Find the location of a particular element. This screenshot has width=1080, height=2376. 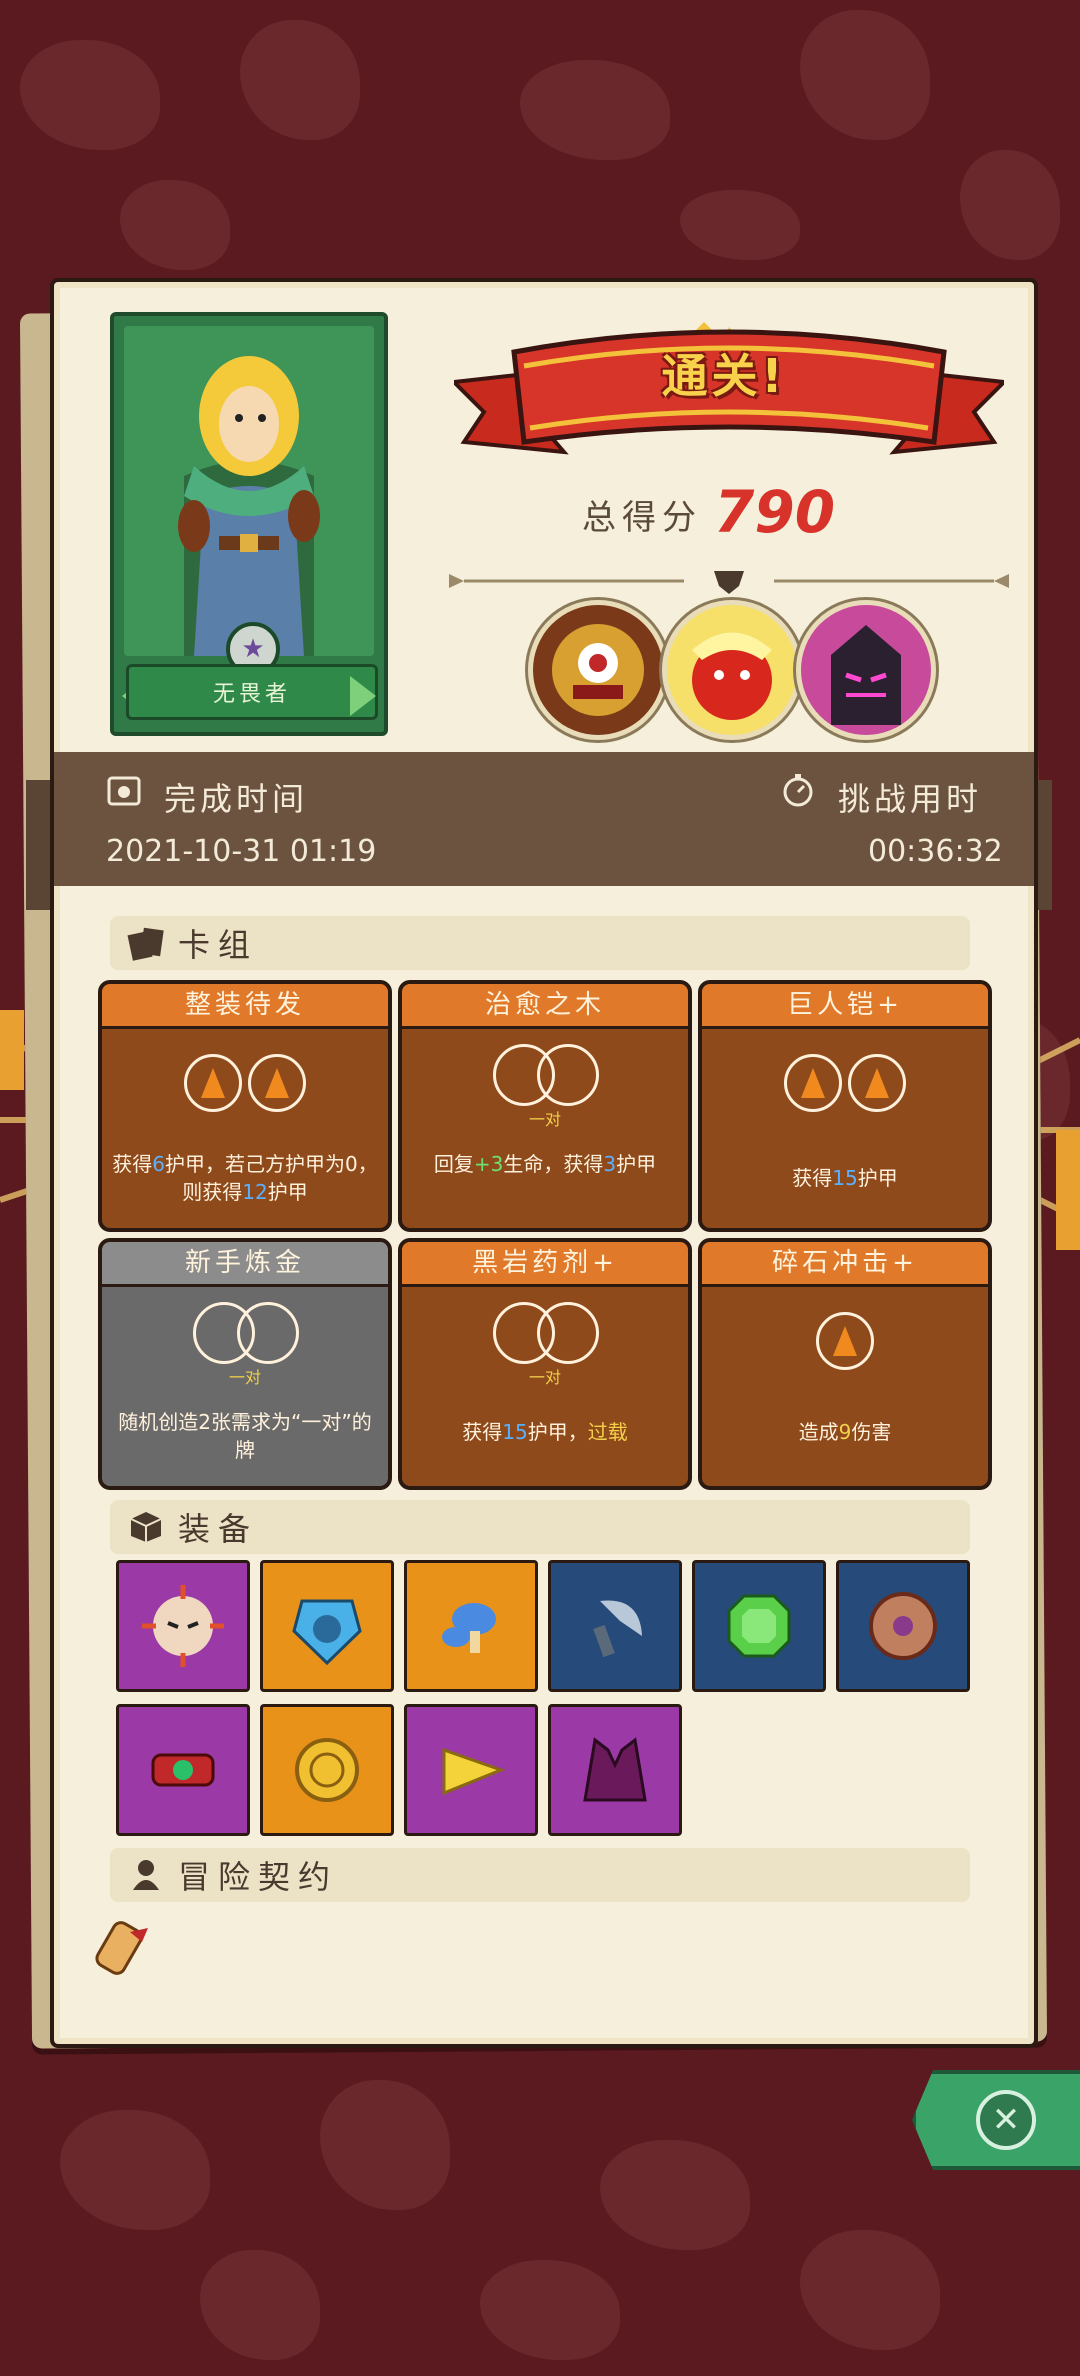

emerald-icon is located at coordinates (759, 1626).